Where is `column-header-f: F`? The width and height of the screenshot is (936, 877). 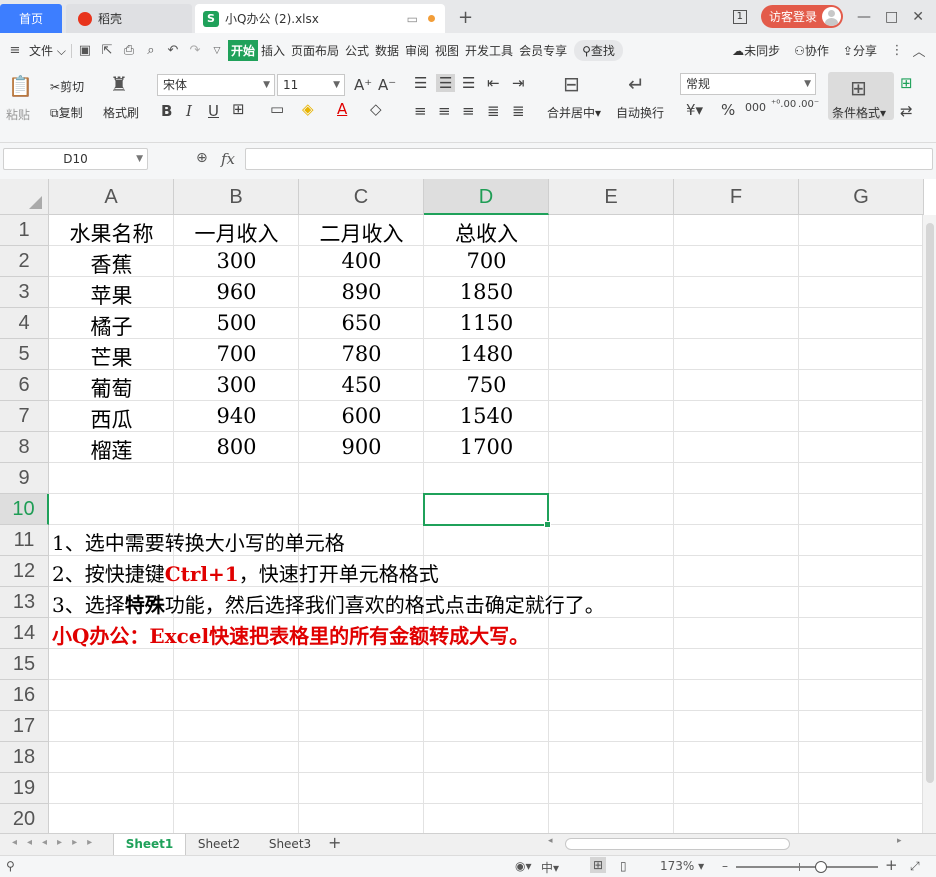
column-header-f: F is located at coordinates (736, 197).